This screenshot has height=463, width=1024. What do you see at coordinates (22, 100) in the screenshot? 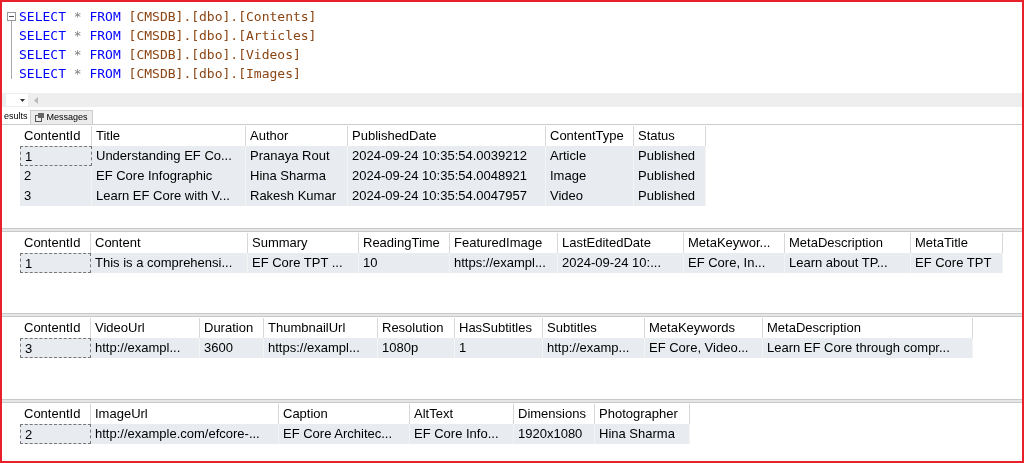
I see `caret-icon` at bounding box center [22, 100].